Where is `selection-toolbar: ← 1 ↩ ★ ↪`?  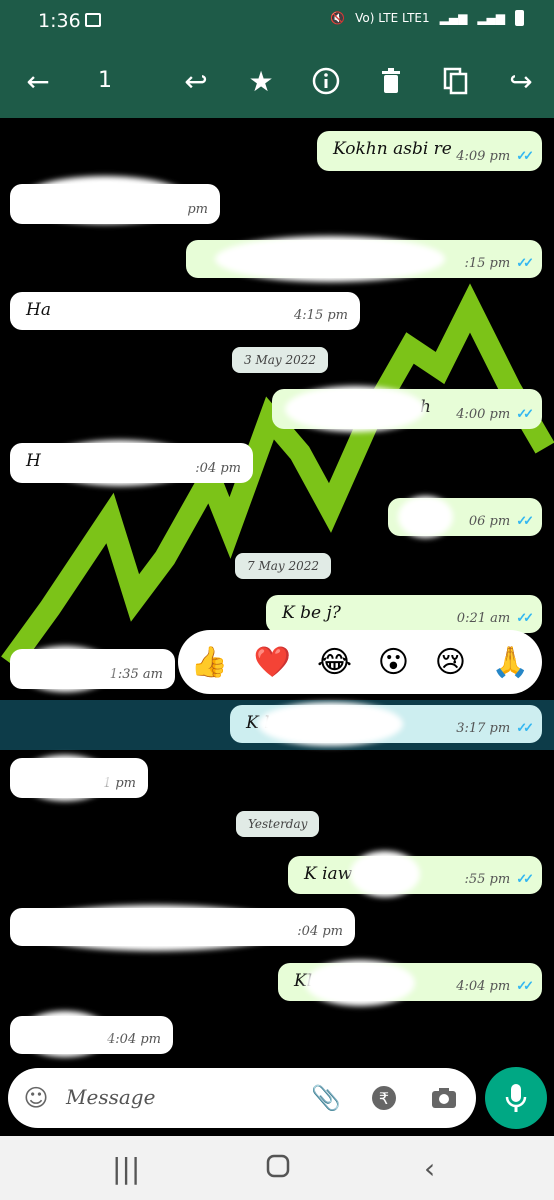 selection-toolbar: ← 1 ↩ ★ ↪ is located at coordinates (277, 81).